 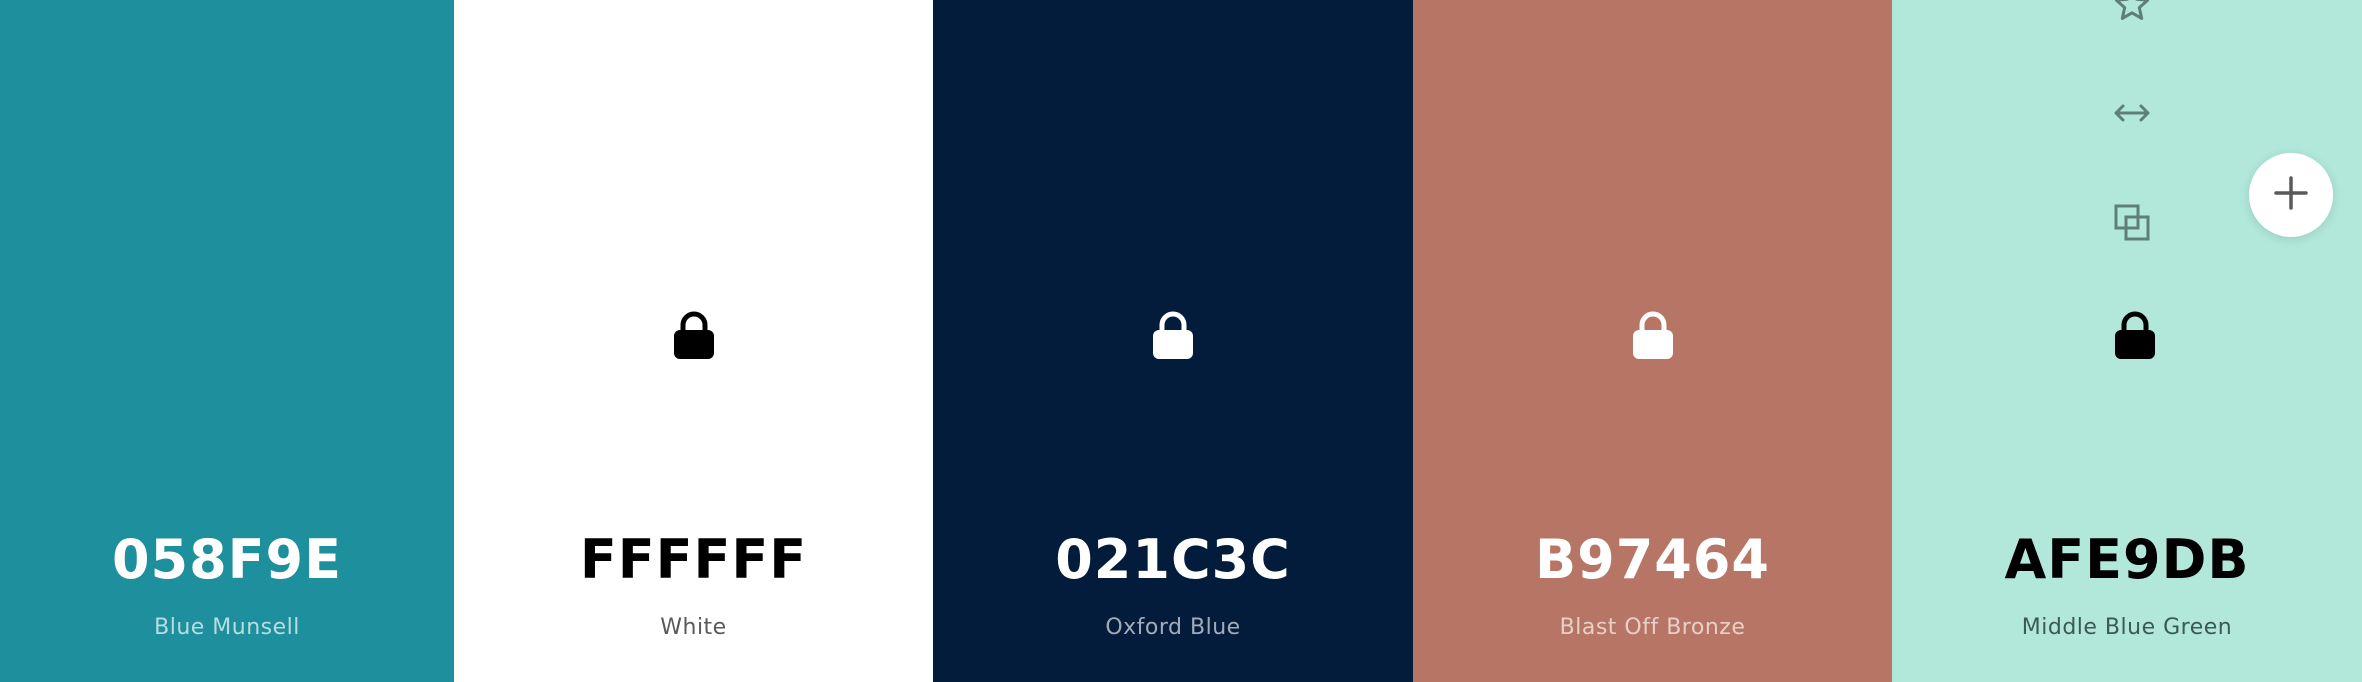 What do you see at coordinates (2127, 560) in the screenshot?
I see `swatch-hex-code: AFE9DB` at bounding box center [2127, 560].